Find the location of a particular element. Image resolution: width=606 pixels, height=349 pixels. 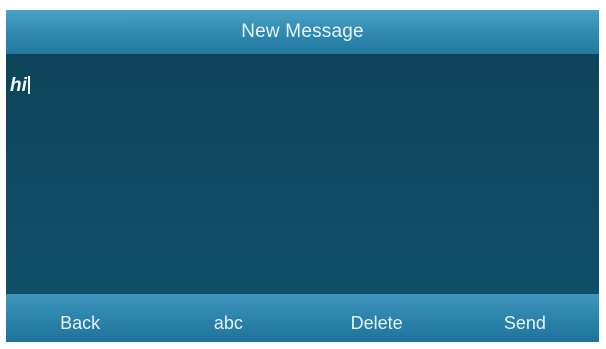

send-button: Send is located at coordinates (525, 318).